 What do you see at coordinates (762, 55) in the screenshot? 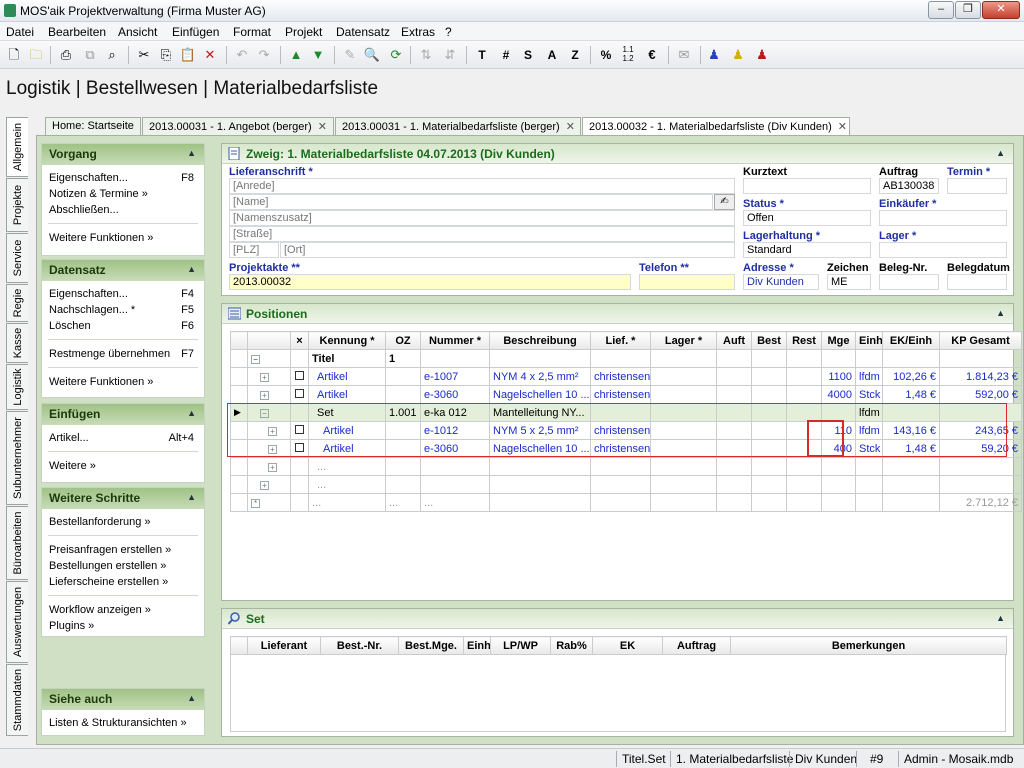
I see `user-red-icon: ♟` at bounding box center [762, 55].